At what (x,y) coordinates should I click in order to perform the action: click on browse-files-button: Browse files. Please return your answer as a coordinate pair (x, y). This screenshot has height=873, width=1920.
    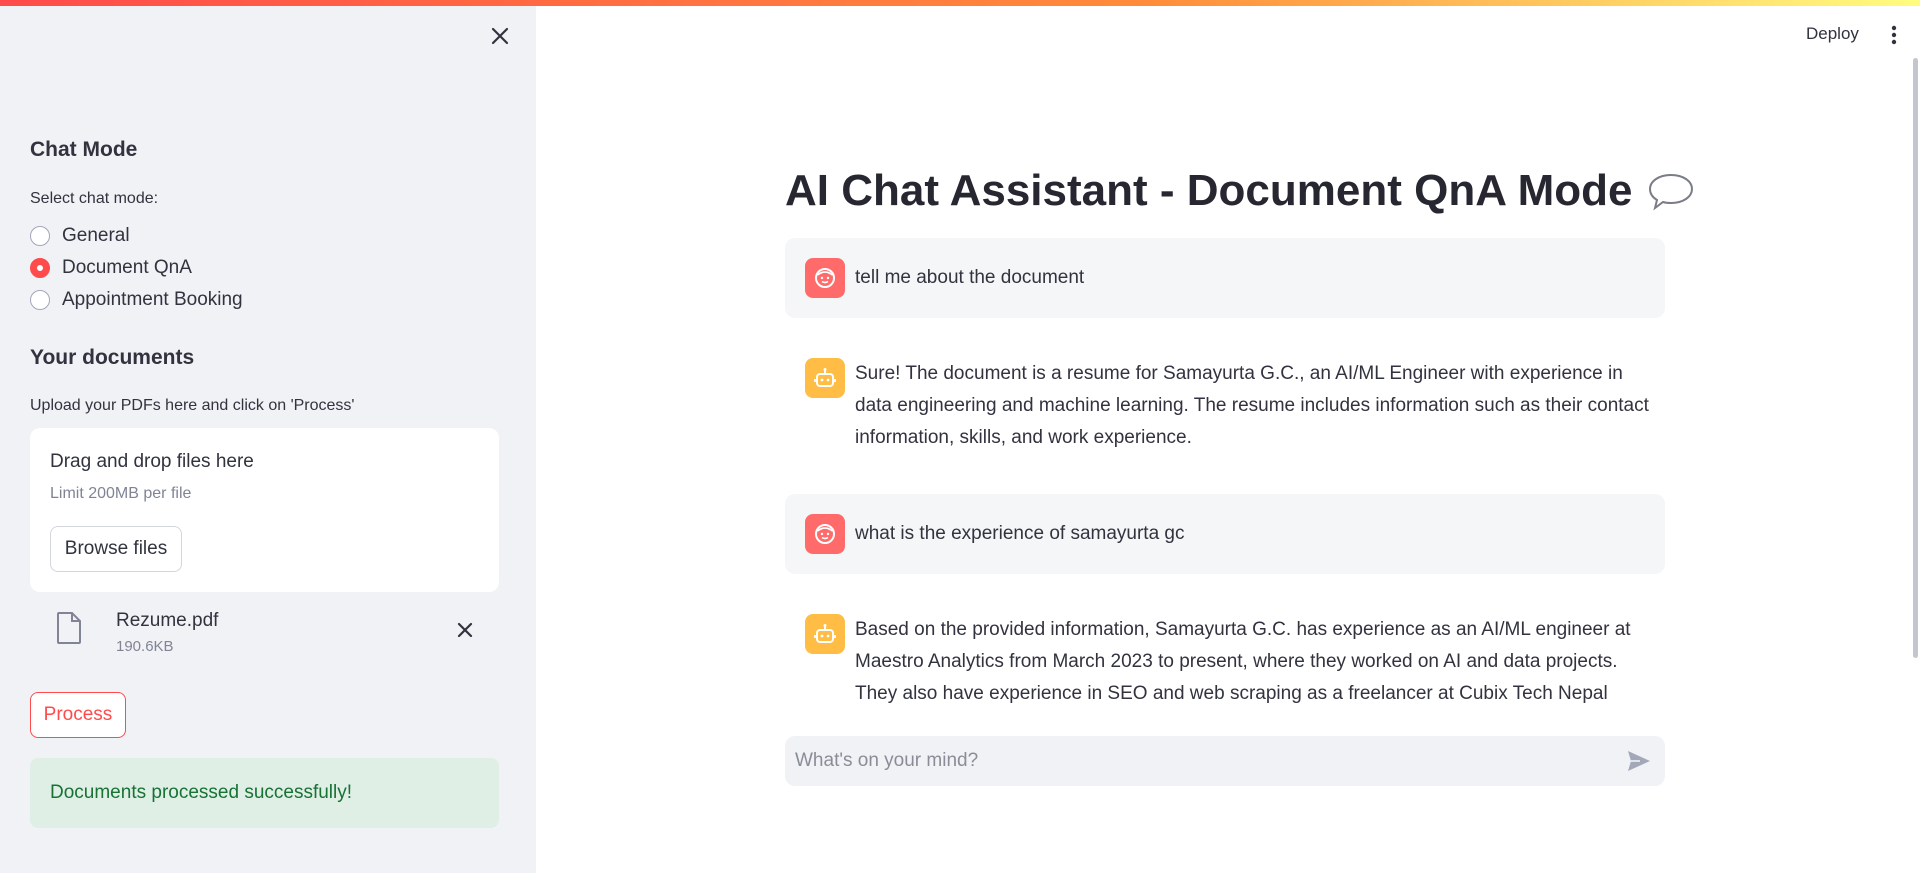
    Looking at the image, I should click on (116, 549).